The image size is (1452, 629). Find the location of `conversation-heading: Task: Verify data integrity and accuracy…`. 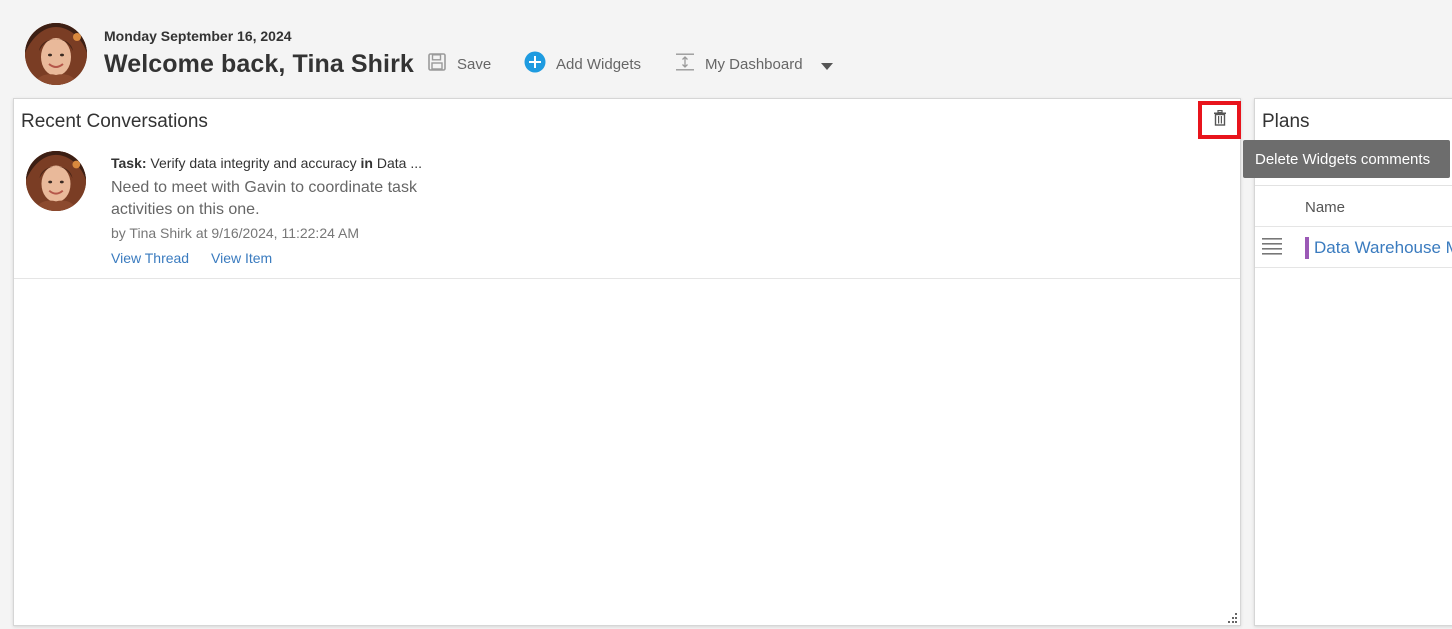

conversation-heading: Task: Verify data integrity and accuracy… is located at coordinates (266, 163).